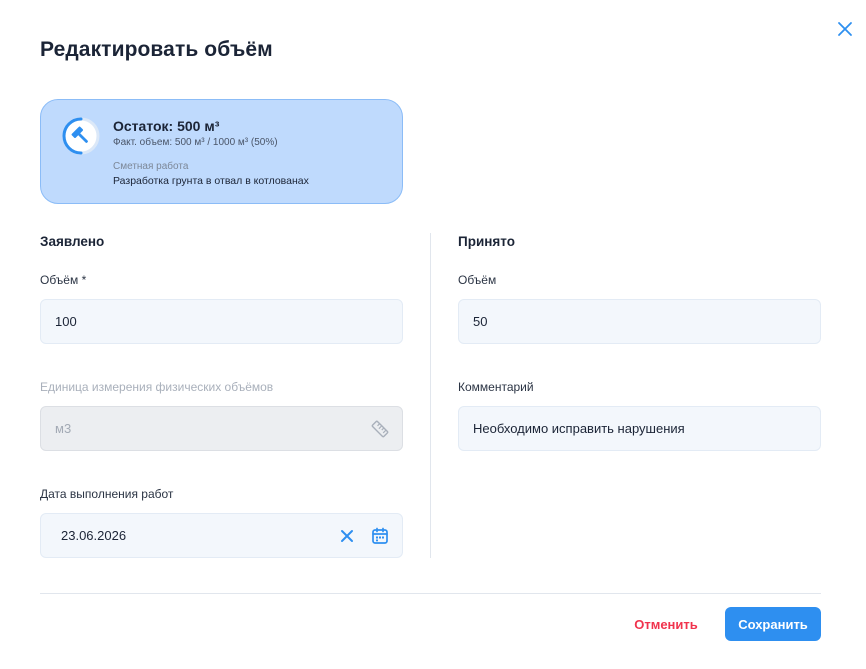 Image resolution: width=866 pixels, height=669 pixels. I want to click on unit-input: м3, so click(221, 428).